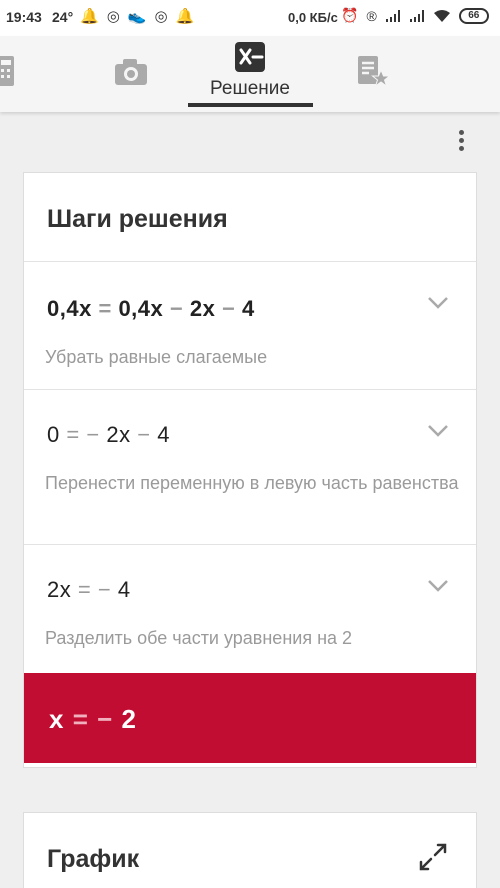  Describe the element at coordinates (63, 17) in the screenshot. I see `status-temperature: 24°` at that location.